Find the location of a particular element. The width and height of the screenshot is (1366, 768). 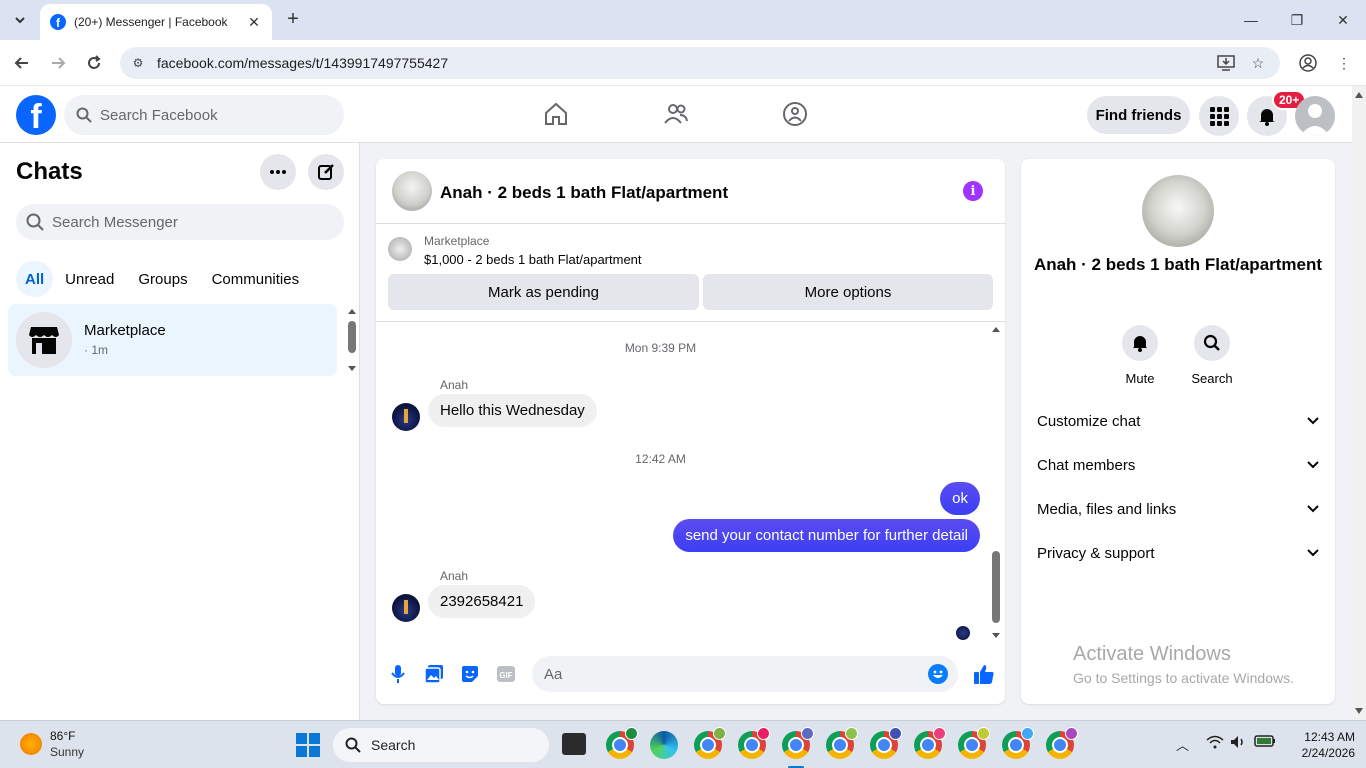

account-avatar is located at coordinates (1315, 116).